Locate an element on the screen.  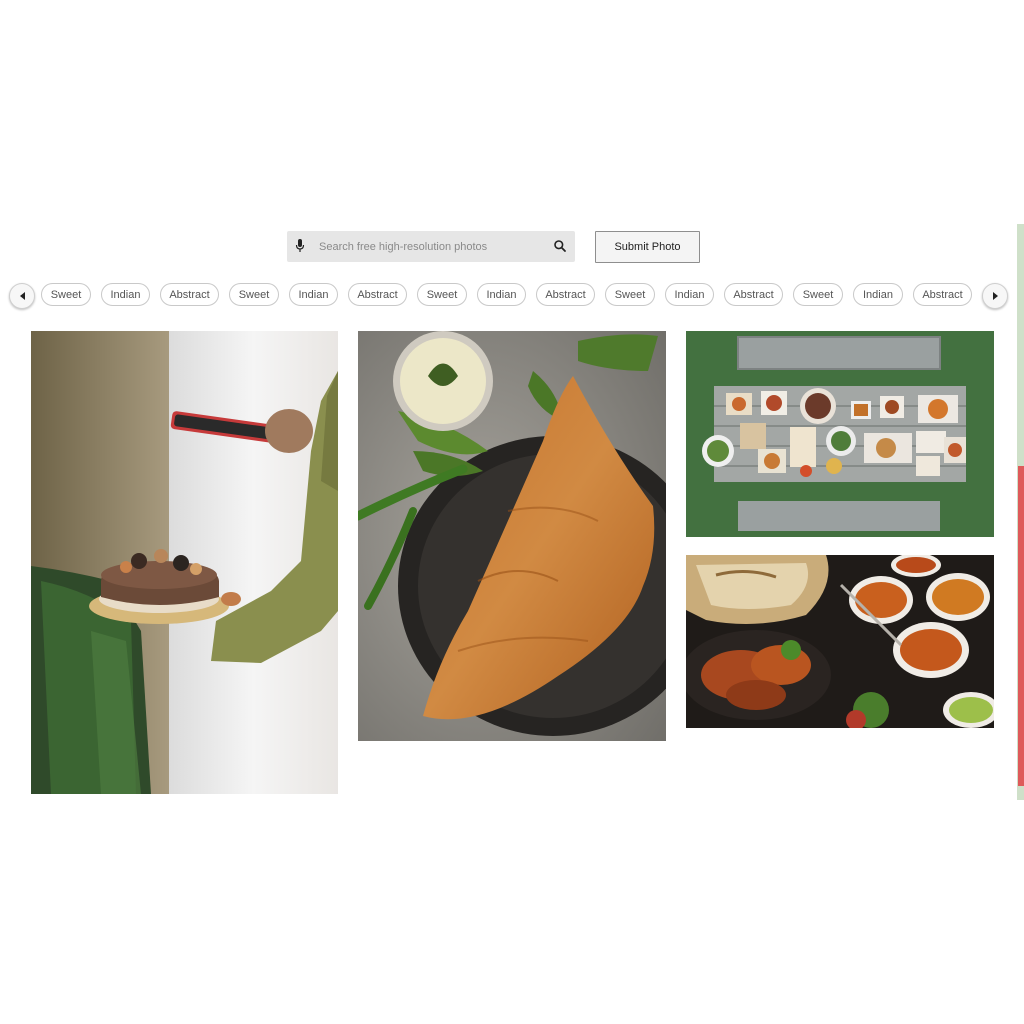
search-bar is located at coordinates (431, 246).